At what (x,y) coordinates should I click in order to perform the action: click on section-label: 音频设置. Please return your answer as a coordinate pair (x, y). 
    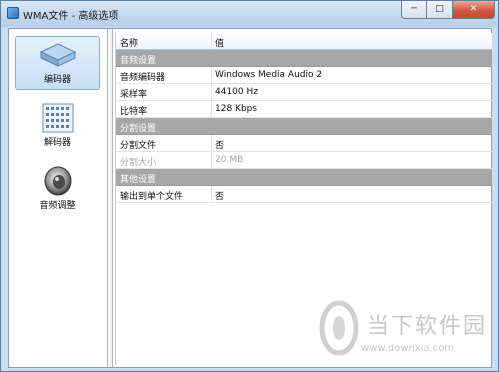
    Looking at the image, I should click on (138, 61).